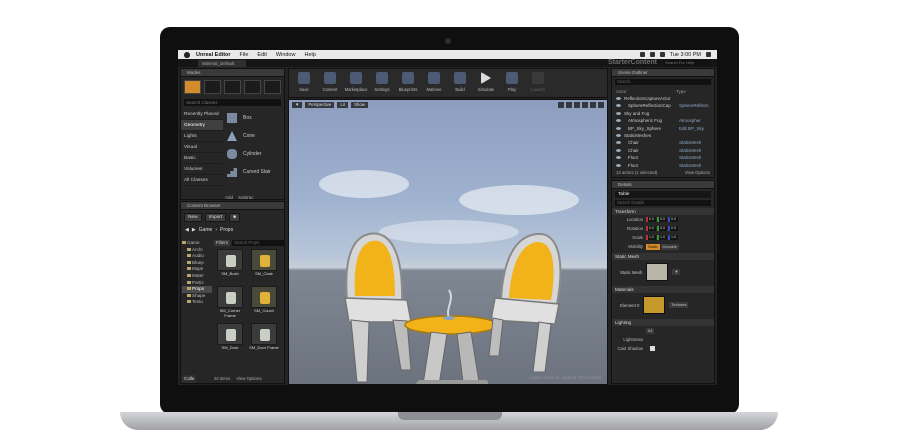 Image resolution: width=900 pixels, height=440 pixels. Describe the element at coordinates (657, 272) in the screenshot. I see `mesh-thumbnail` at that location.